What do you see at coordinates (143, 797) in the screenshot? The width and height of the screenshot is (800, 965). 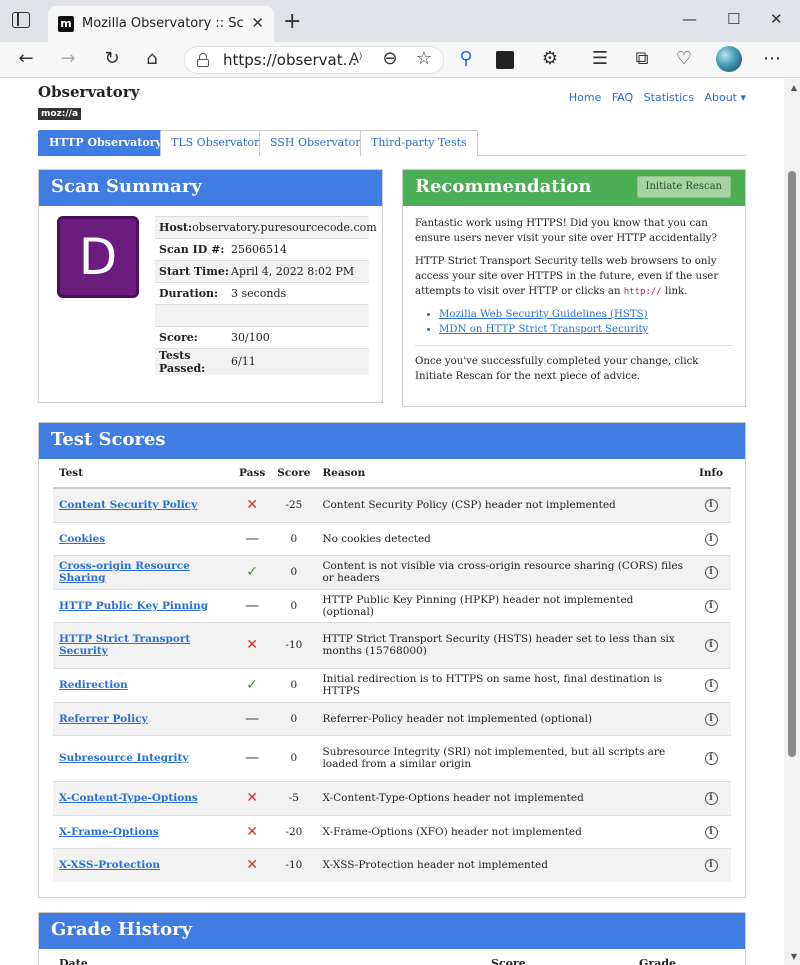 I see `test-name-link: X-Content-Type-Options` at bounding box center [143, 797].